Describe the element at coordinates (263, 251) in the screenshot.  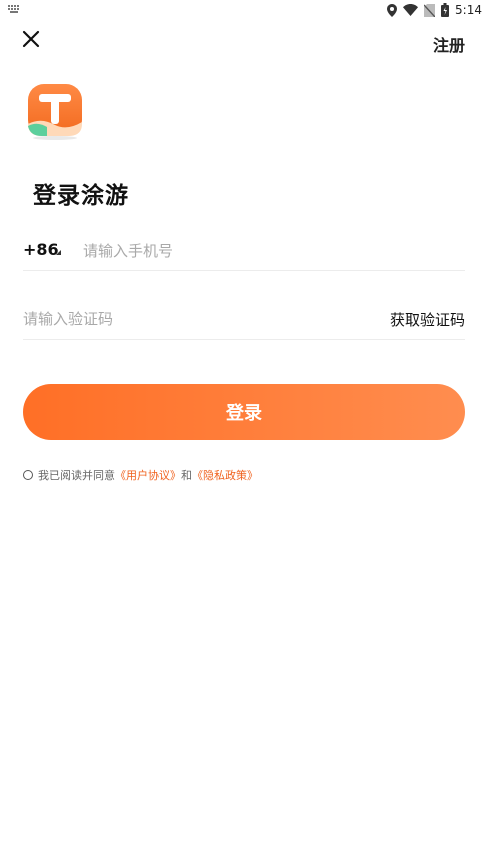
I see `phone-input` at that location.